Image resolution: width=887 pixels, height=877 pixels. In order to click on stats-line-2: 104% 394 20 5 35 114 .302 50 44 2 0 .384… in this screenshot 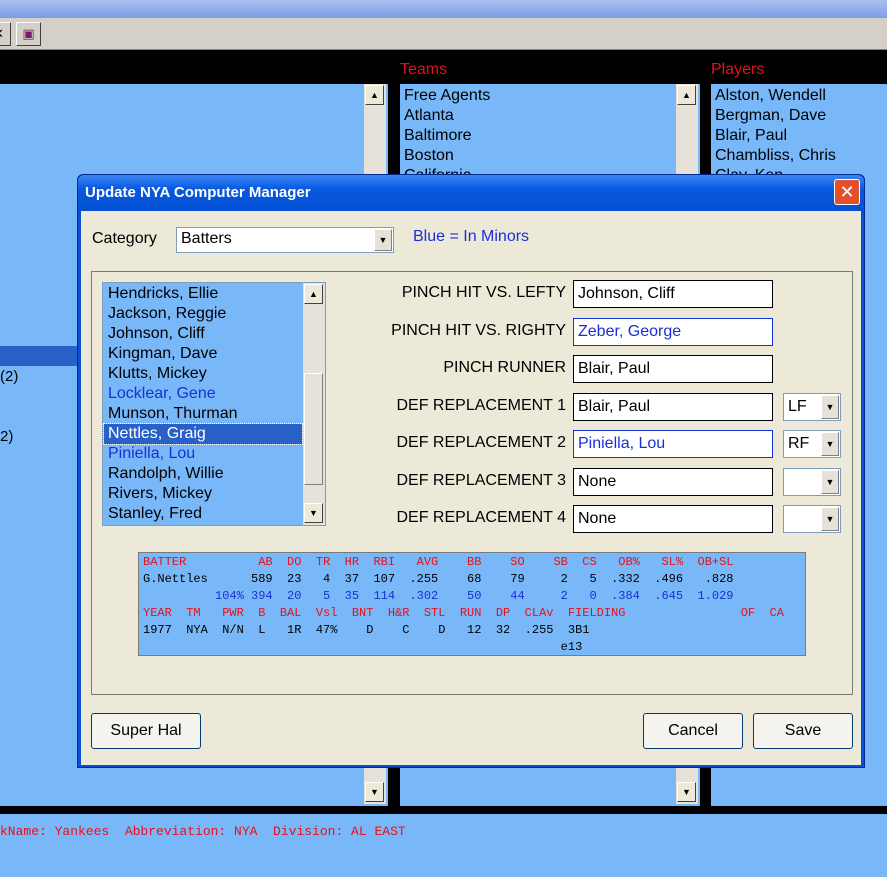, I will do `click(438, 596)`.